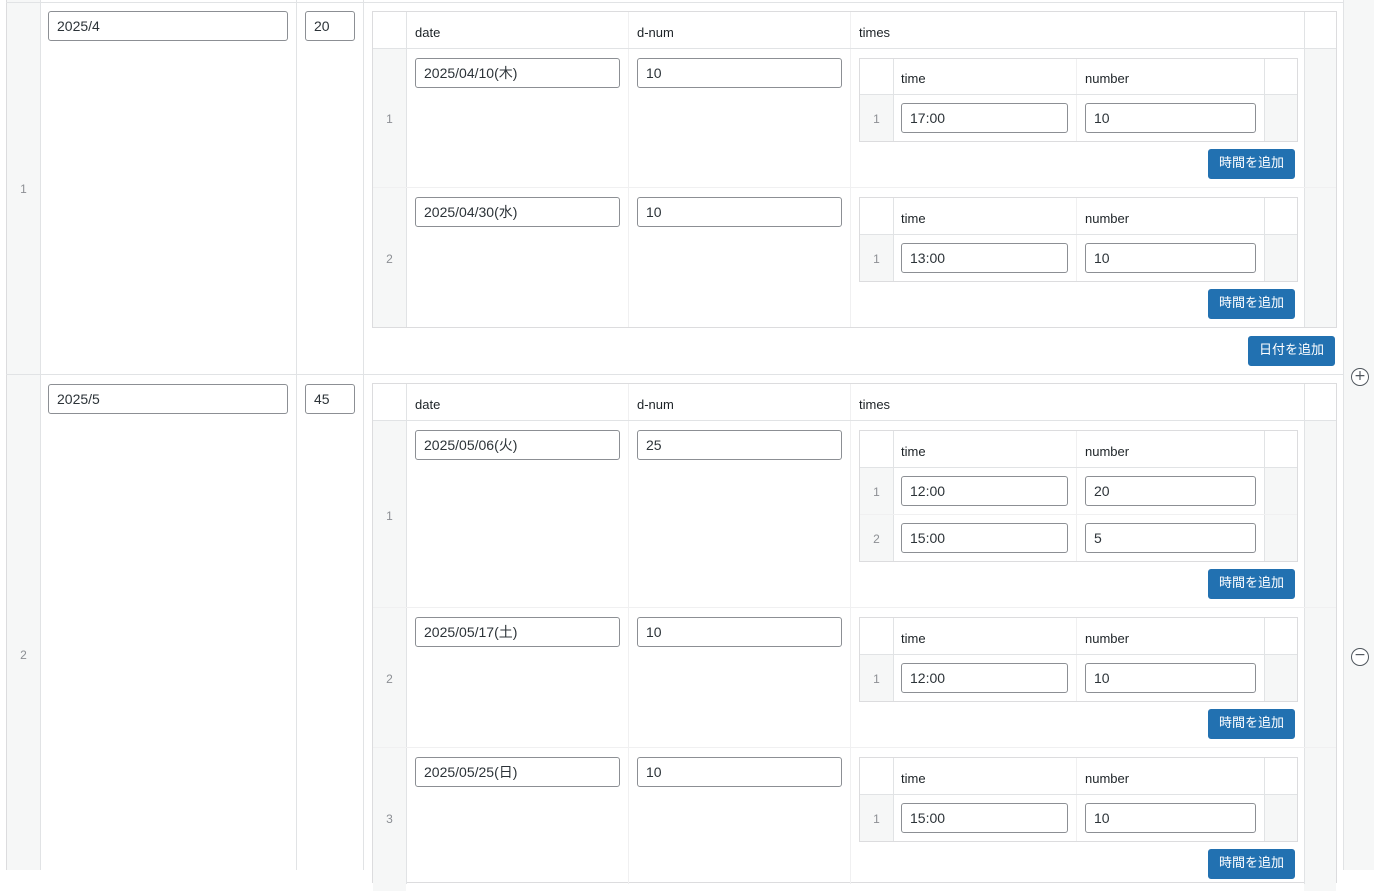 The width and height of the screenshot is (1374, 891). What do you see at coordinates (23, 189) in the screenshot?
I see `month-row-number: 1` at bounding box center [23, 189].